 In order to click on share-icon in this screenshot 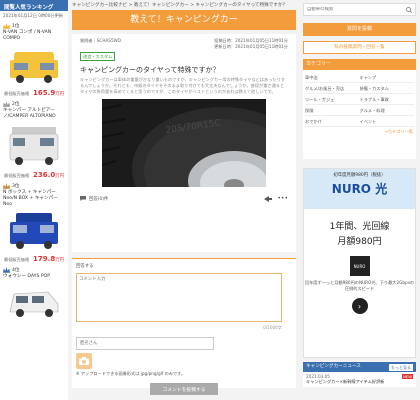, I will do `click(268, 198)`.